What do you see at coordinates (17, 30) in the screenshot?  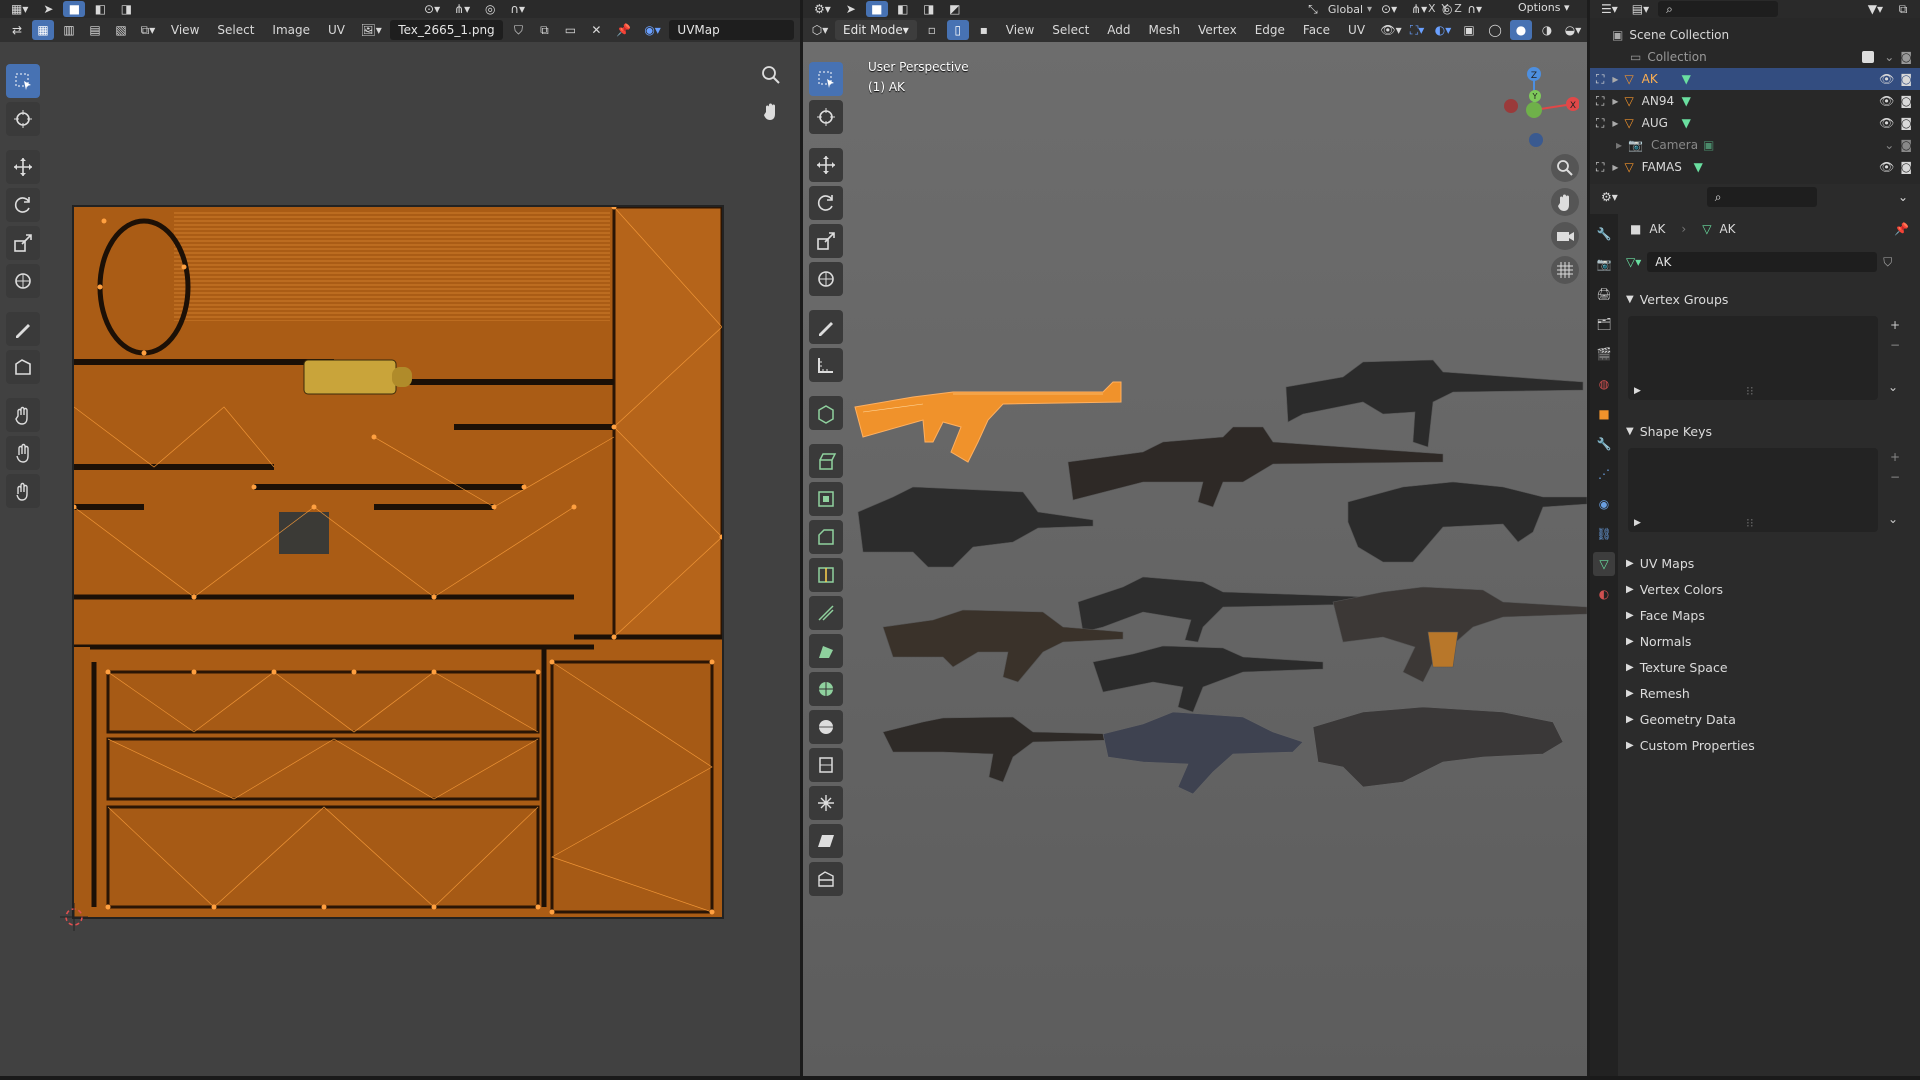 I see `uv-sync-icon: ⇄` at bounding box center [17, 30].